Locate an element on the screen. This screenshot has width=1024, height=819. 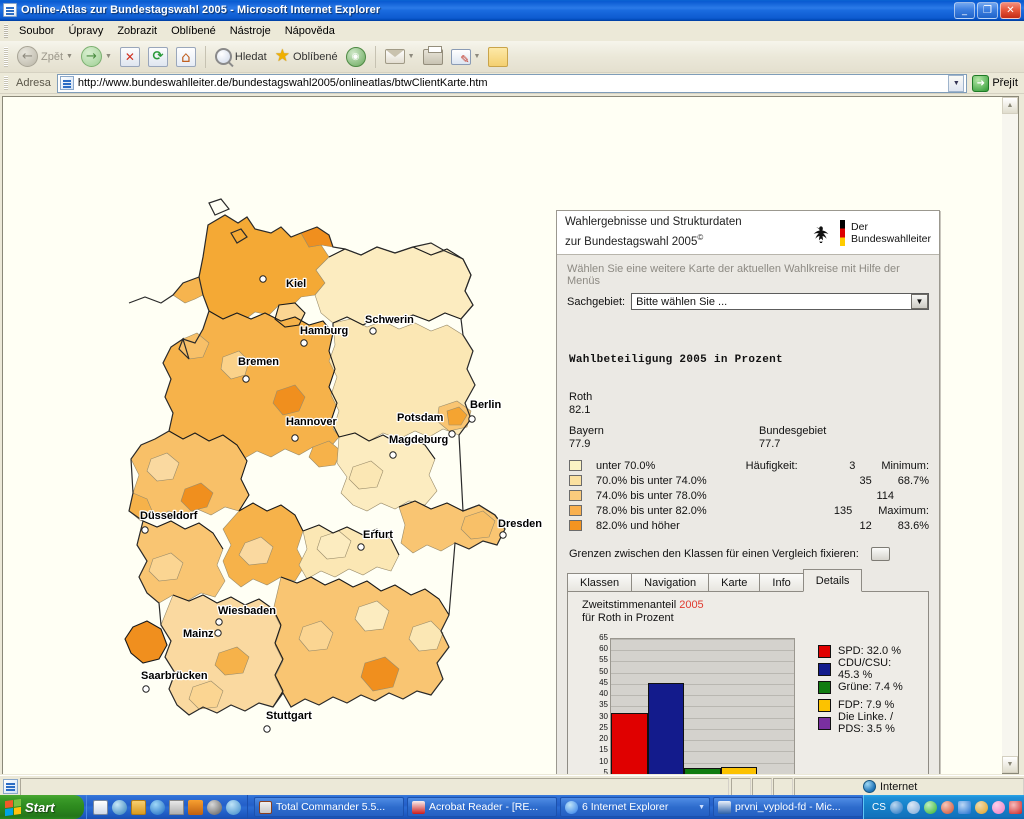
save-disk-icon is located at coordinates (176, 807).